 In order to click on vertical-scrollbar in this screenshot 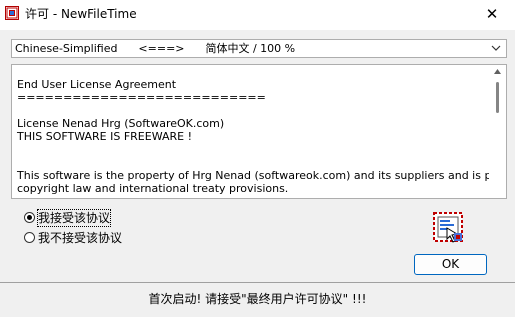, I will do `click(497, 131)`.